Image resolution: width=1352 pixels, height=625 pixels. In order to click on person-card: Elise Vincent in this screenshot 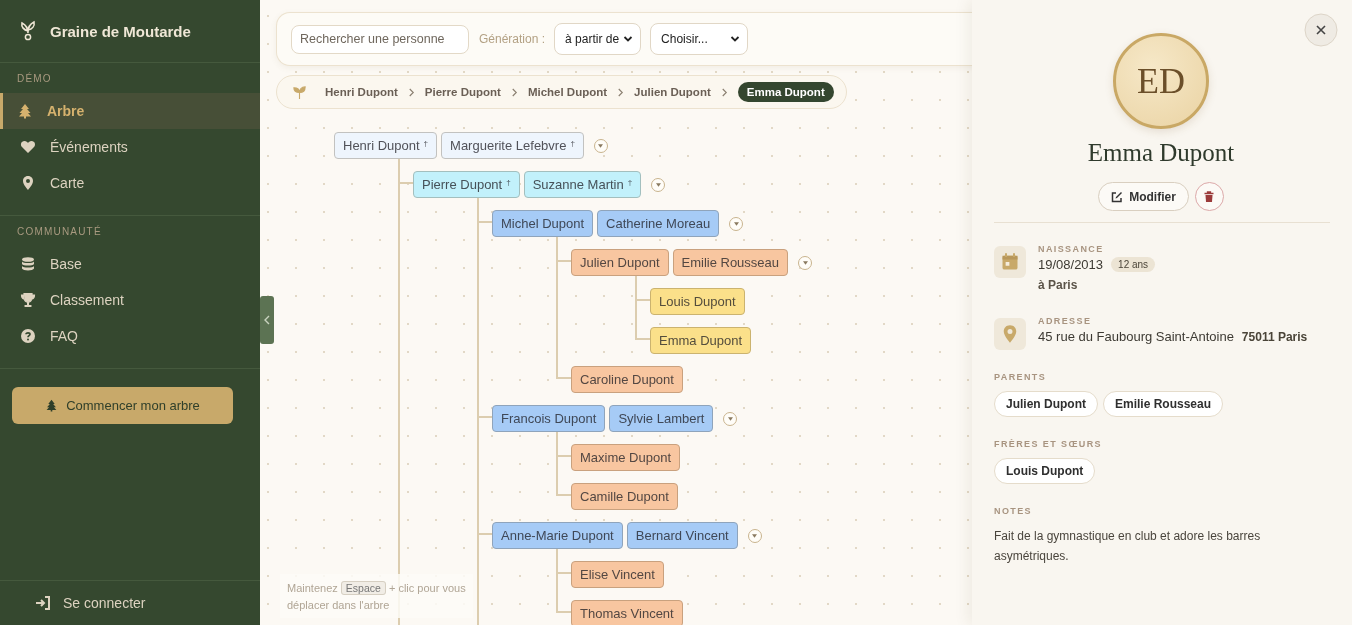, I will do `click(617, 574)`.